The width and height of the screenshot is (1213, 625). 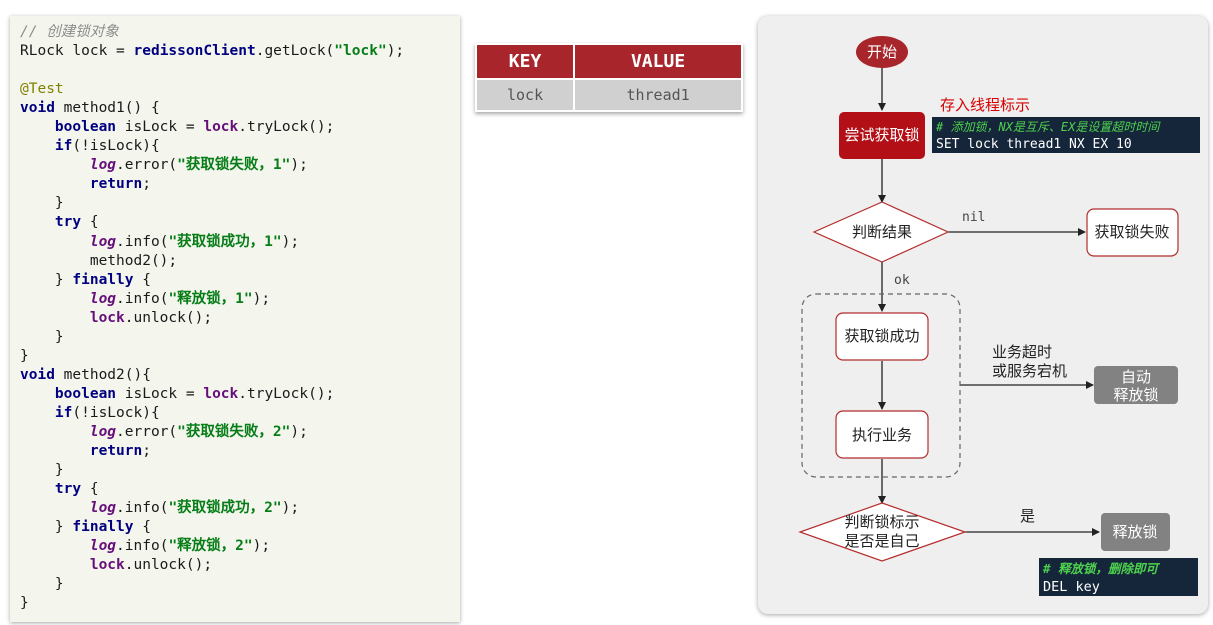 I want to click on code-line: log.info("获取锁成功，2");, so click(x=212, y=508).